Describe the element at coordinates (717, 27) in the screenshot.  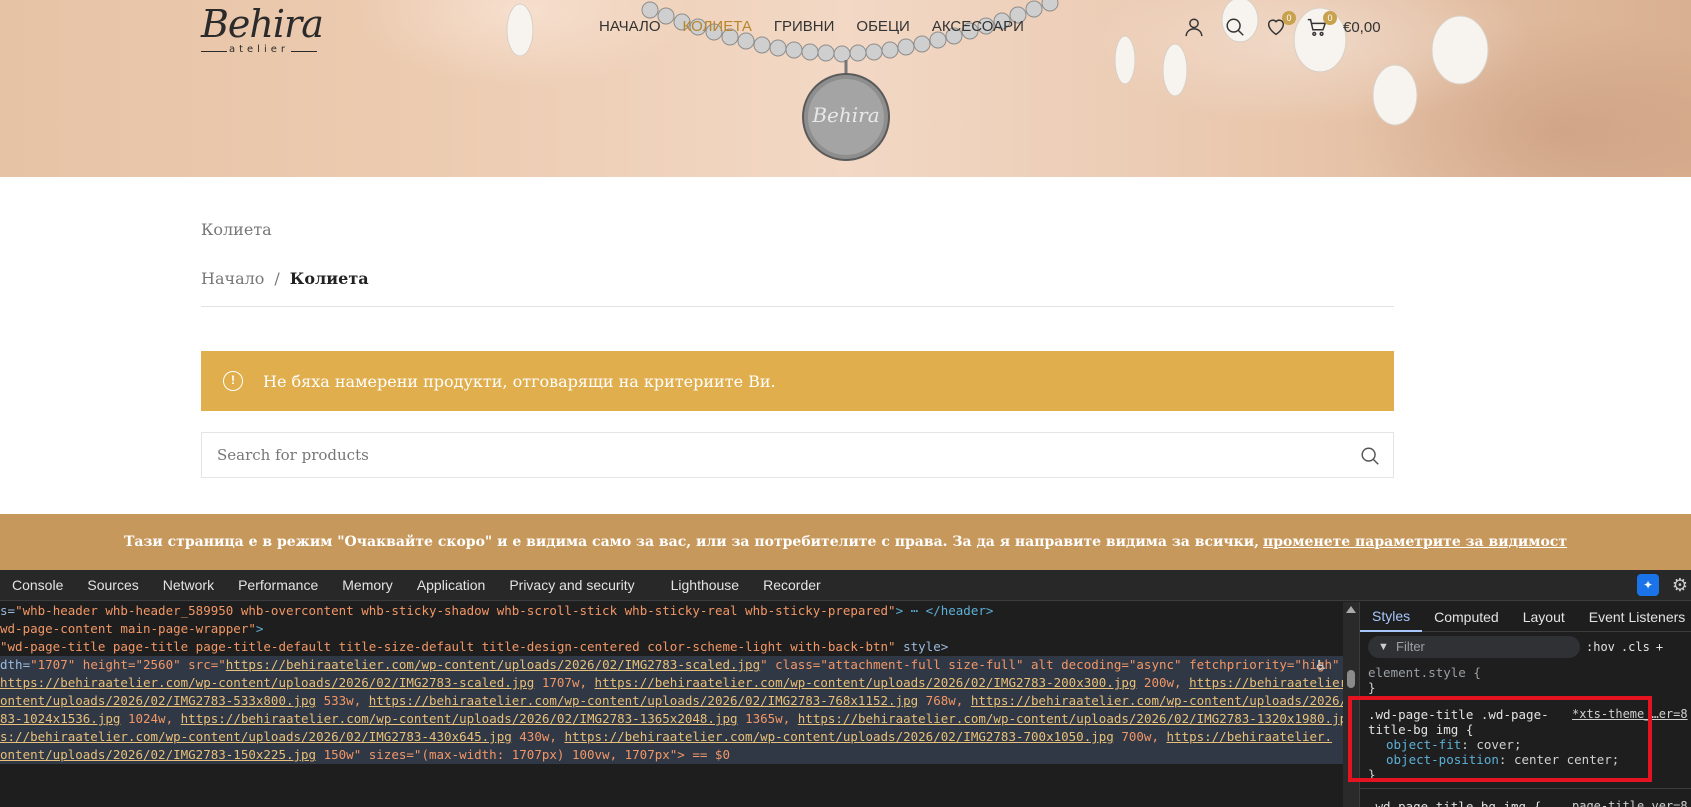
I see `nav-item-necklaces: КОЛИЕТА` at that location.